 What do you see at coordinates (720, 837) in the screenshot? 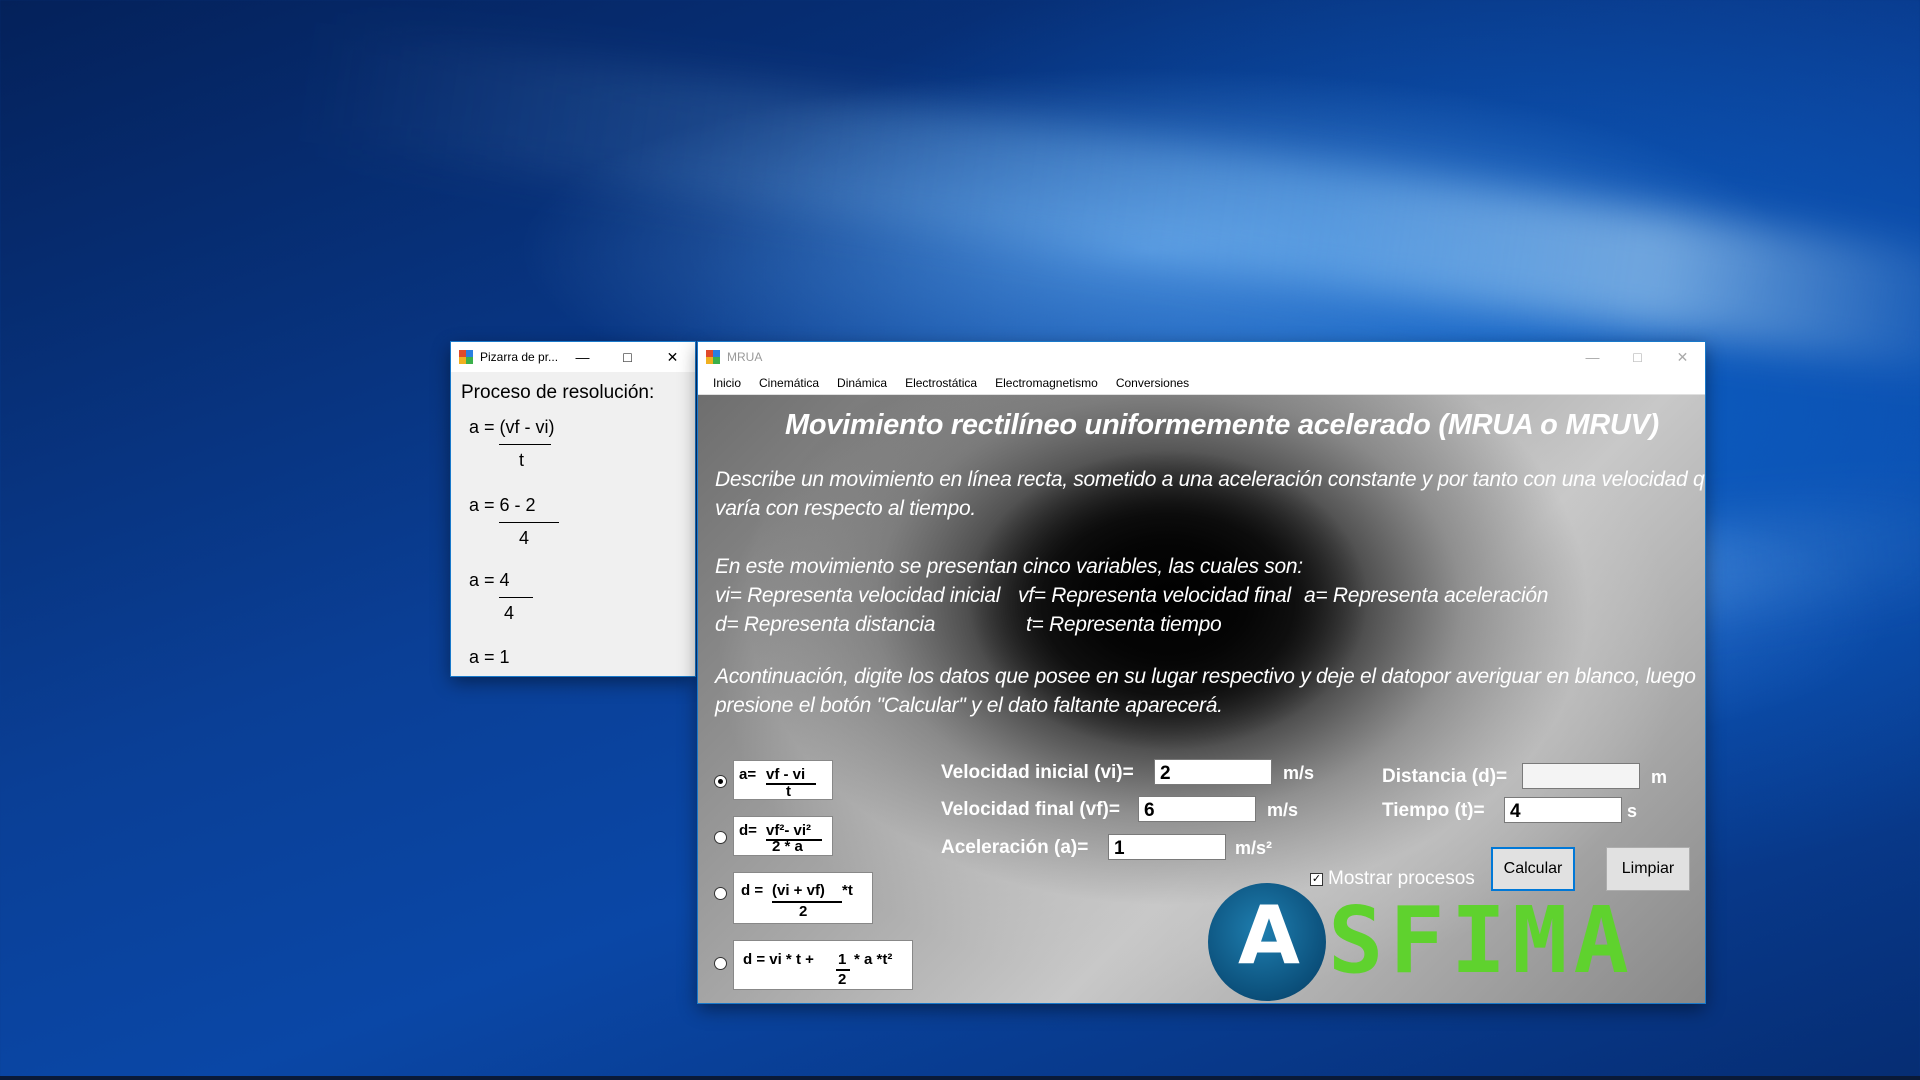
I see `formula-radio-d1` at bounding box center [720, 837].